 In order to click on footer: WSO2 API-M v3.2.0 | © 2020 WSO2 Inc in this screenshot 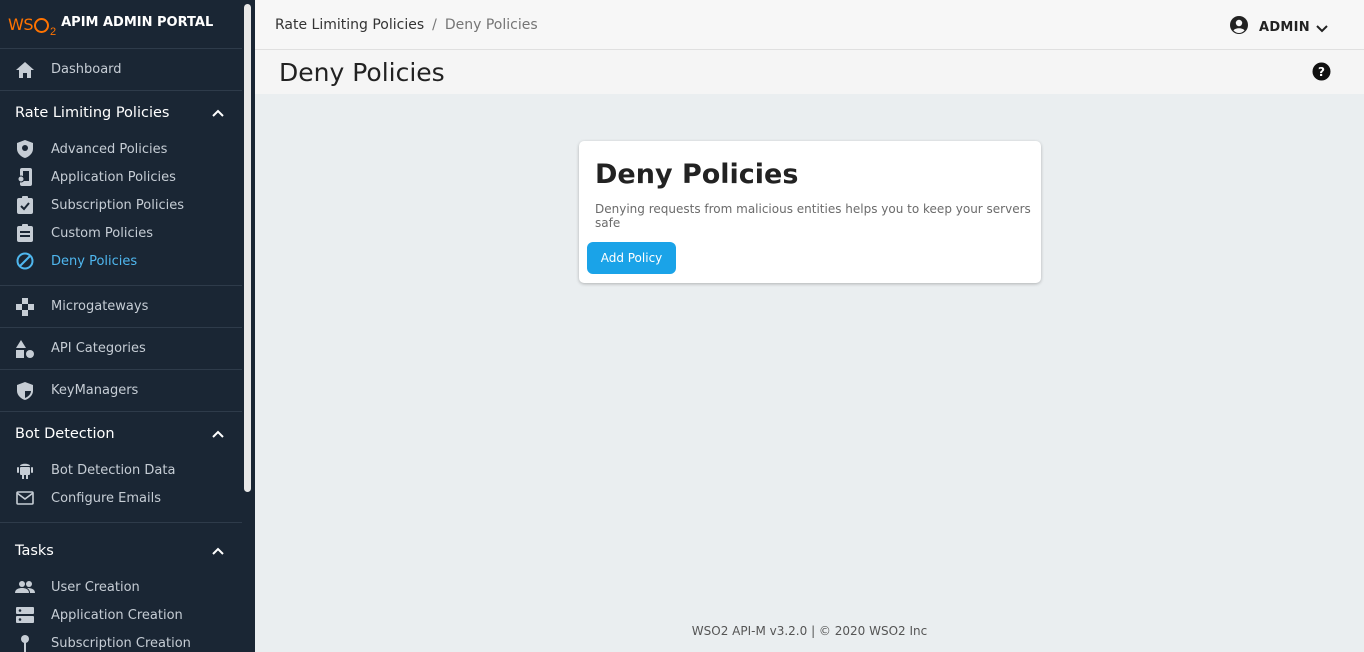, I will do `click(809, 631)`.